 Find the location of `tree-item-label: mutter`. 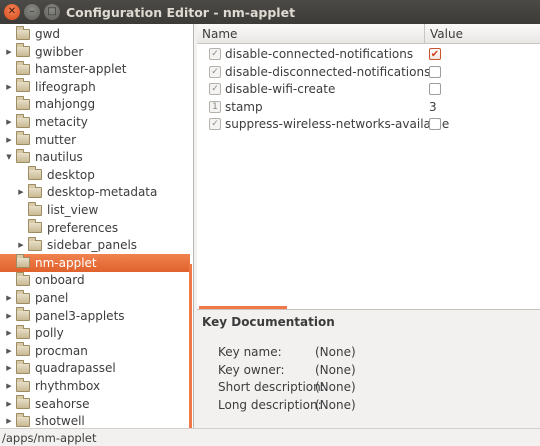

tree-item-label: mutter is located at coordinates (56, 139).